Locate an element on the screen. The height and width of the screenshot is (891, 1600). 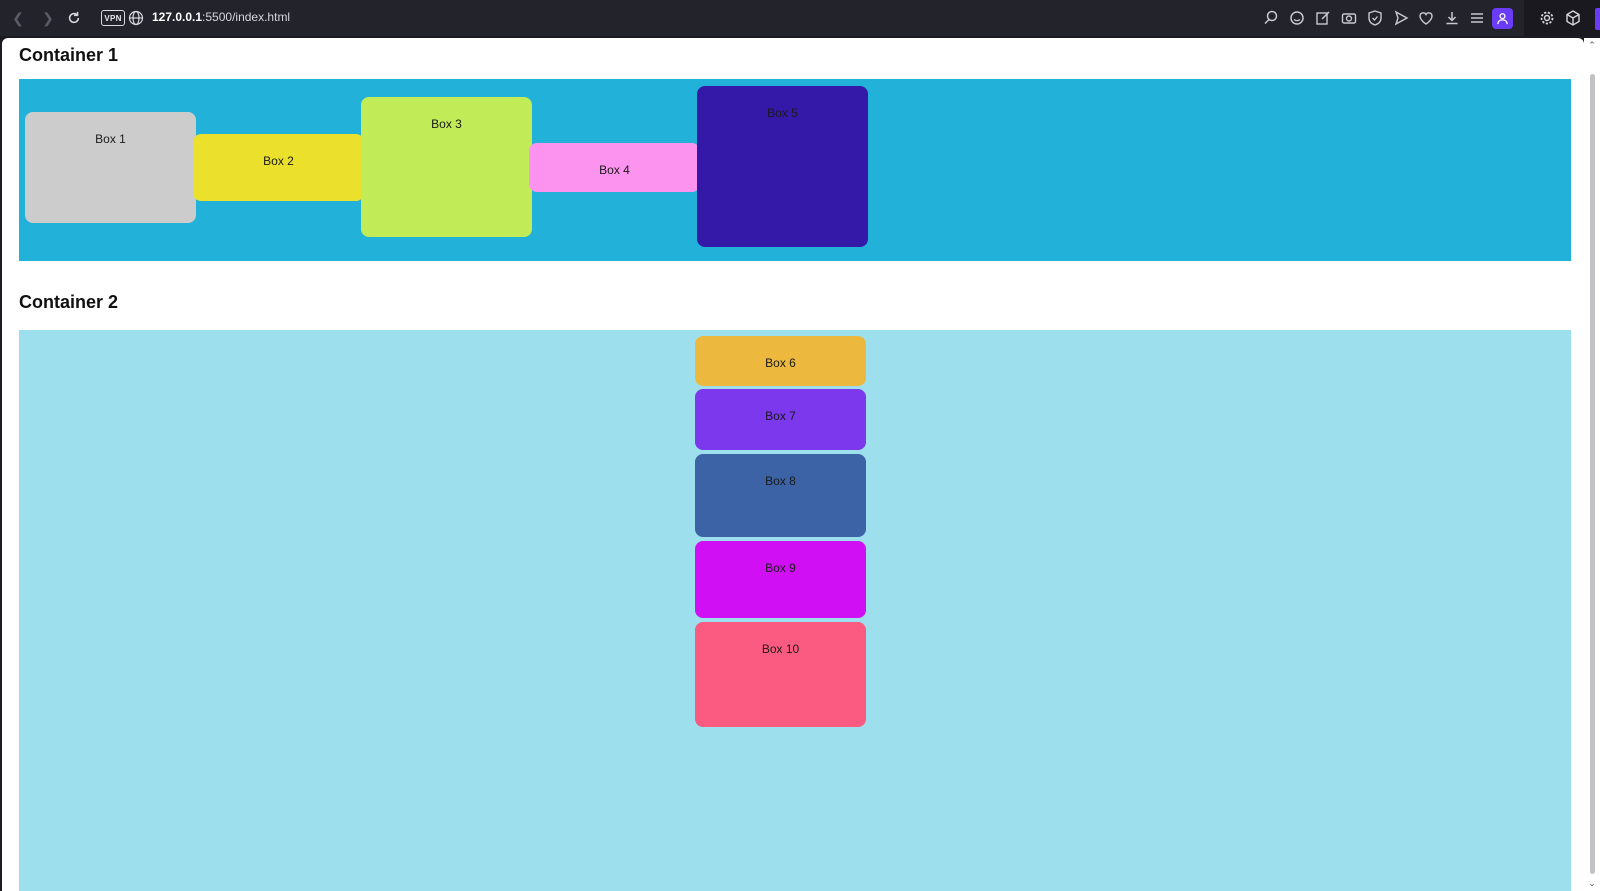
vertical-scrollbar: ⌃ ⌄ is located at coordinates (1592, 464).